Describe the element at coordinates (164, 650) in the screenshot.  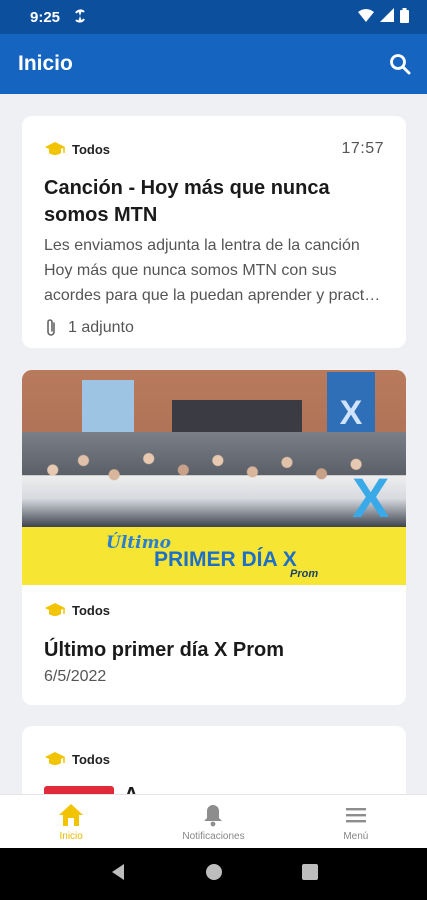
I see `post-title: Último primer día X Prom` at that location.